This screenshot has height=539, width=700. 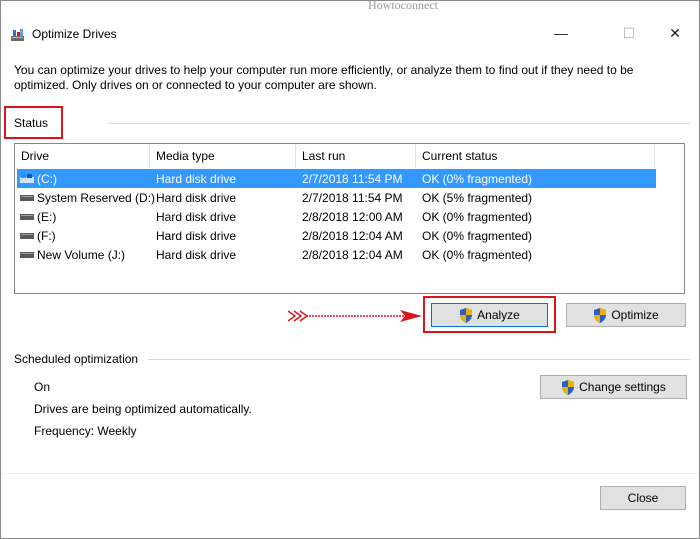 I want to click on column-header-current-status: Current status, so click(x=535, y=156).